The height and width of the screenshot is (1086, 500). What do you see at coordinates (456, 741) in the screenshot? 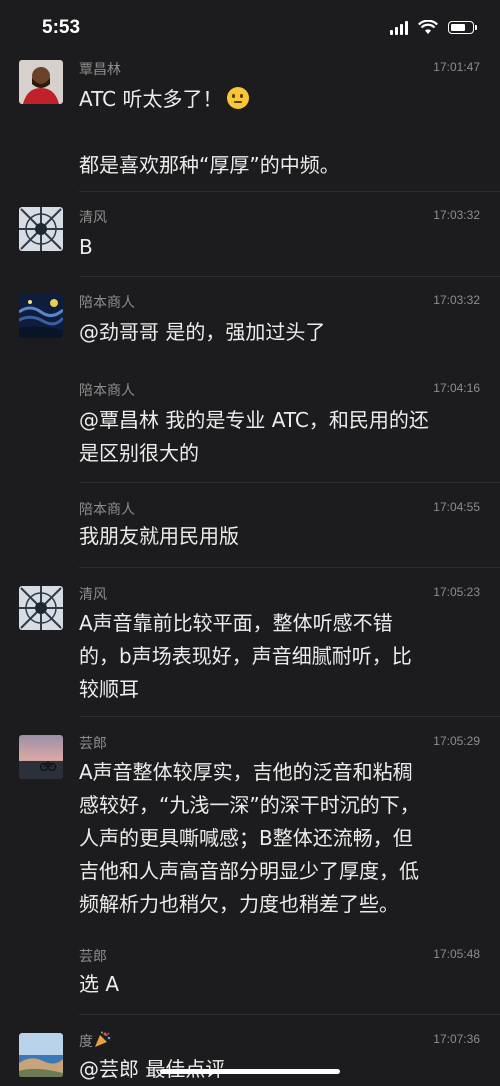
I see `message-time: 17:05:29` at bounding box center [456, 741].